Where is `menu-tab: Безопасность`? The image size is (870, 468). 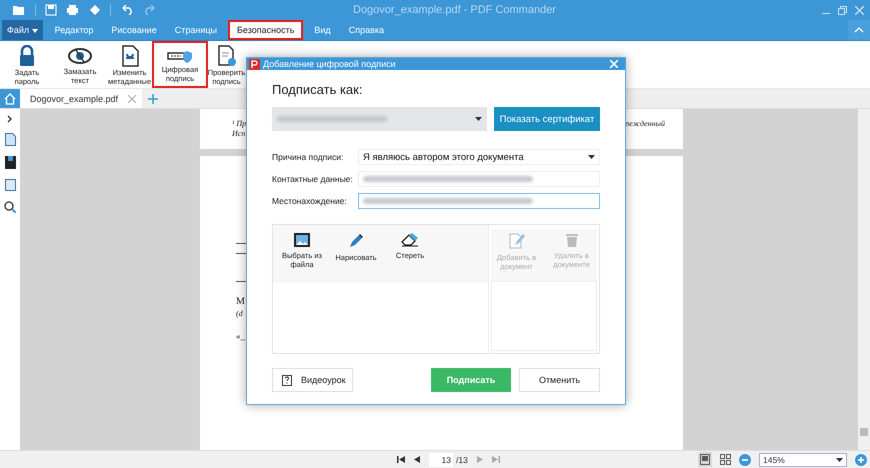
menu-tab: Безопасность is located at coordinates (266, 30).